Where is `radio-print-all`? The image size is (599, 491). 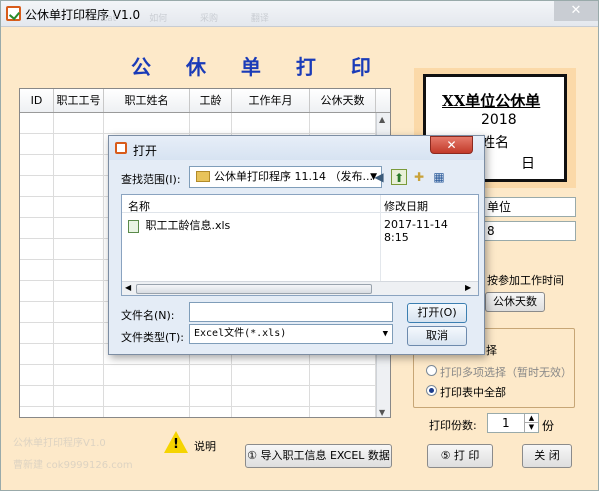 radio-print-all is located at coordinates (431, 390).